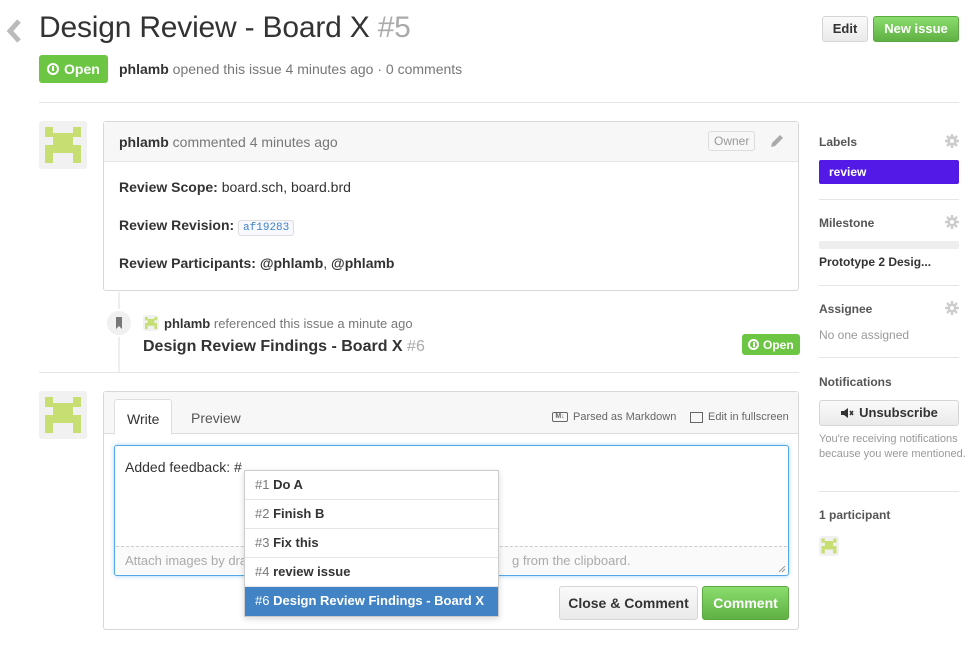 Image resolution: width=970 pixels, height=652 pixels. What do you see at coordinates (187, 323) in the screenshot?
I see `reference-author-link: phlamb` at bounding box center [187, 323].